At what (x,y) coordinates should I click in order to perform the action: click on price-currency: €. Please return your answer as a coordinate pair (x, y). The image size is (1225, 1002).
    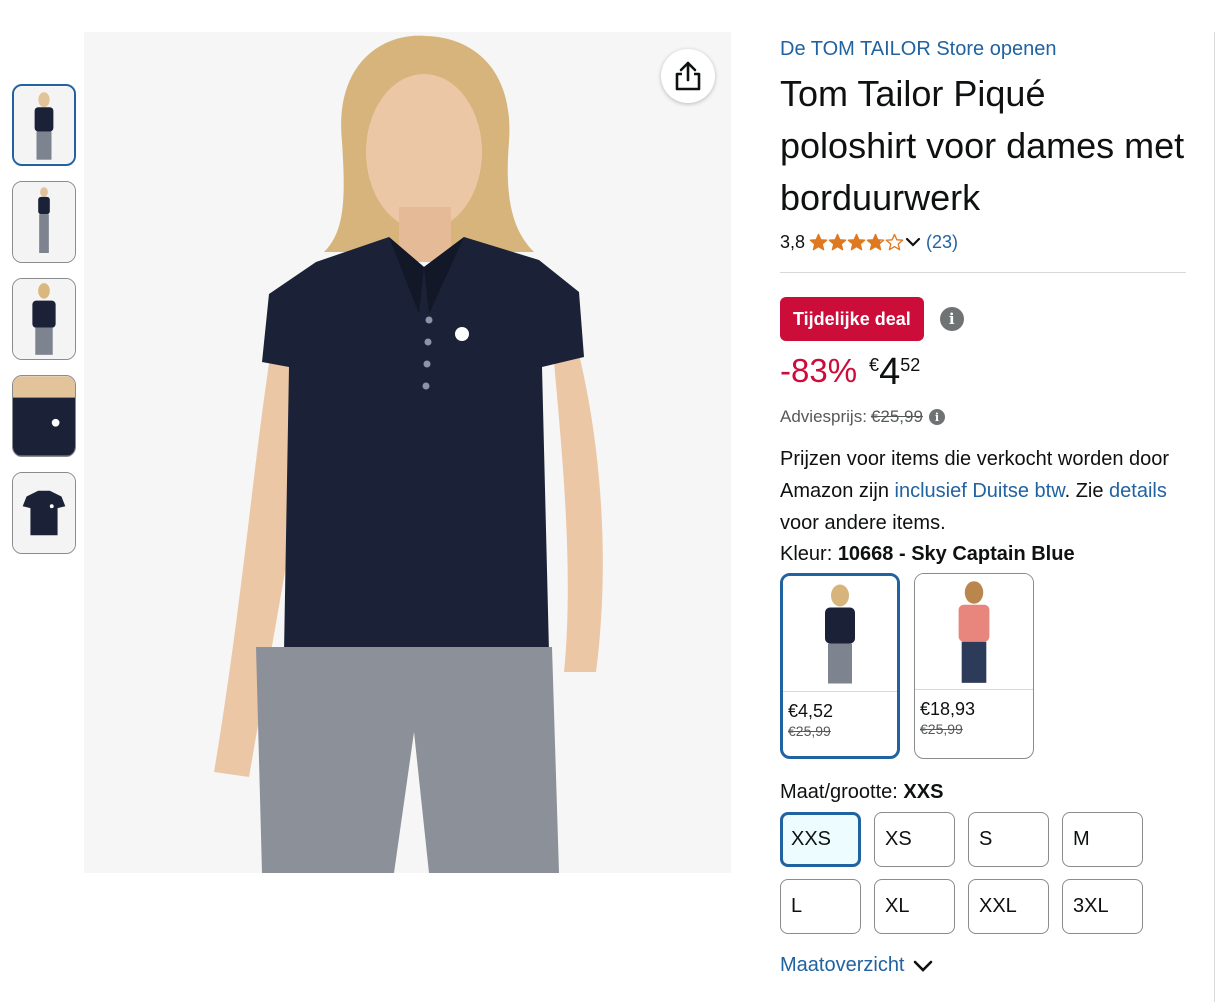
    Looking at the image, I should click on (874, 365).